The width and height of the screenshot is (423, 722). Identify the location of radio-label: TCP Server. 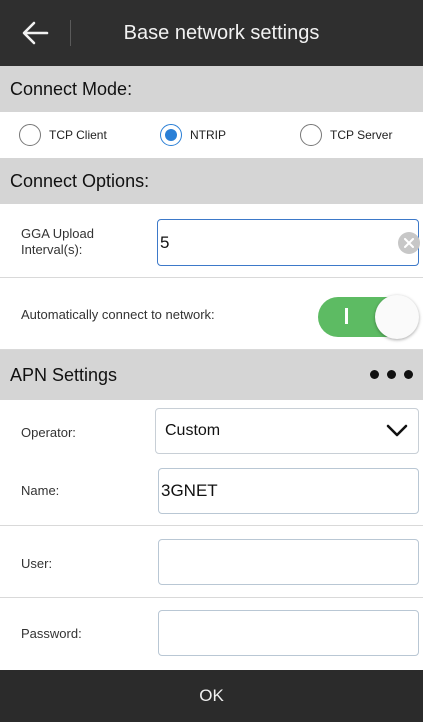
(361, 135).